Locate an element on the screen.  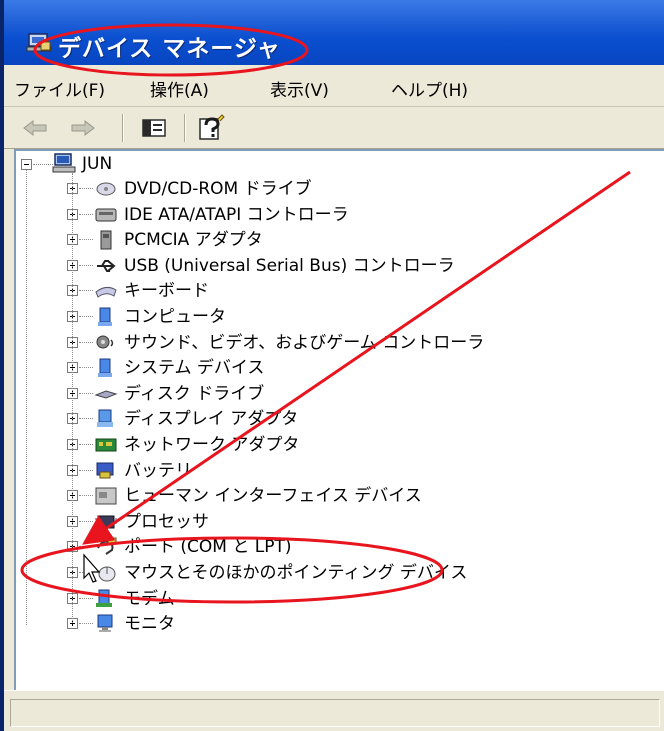
window-title: デバイス マネージャ is located at coordinates (169, 49).